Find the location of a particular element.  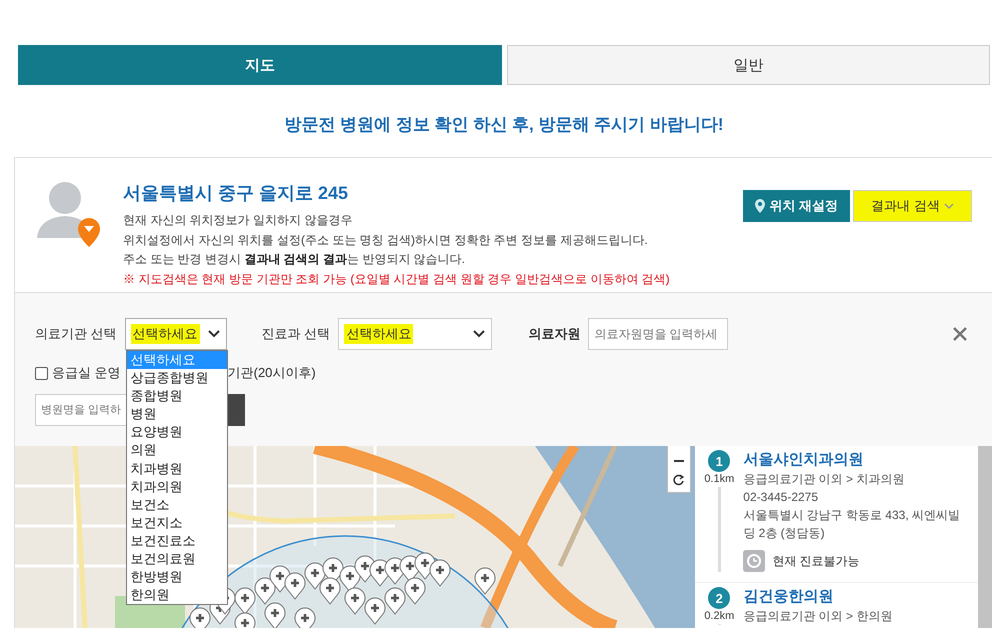

category-text: 응급의료기관 이외 > 한의원 is located at coordinates (818, 616).